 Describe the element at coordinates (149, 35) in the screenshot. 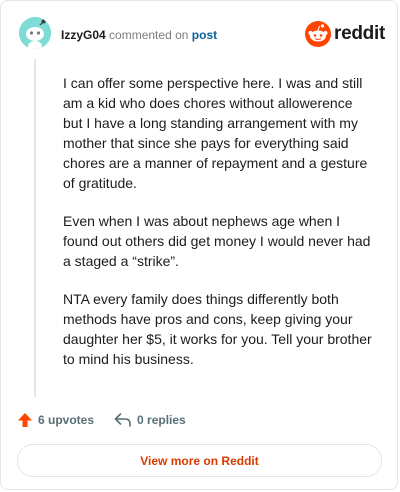

I see `action-text: commented on` at that location.